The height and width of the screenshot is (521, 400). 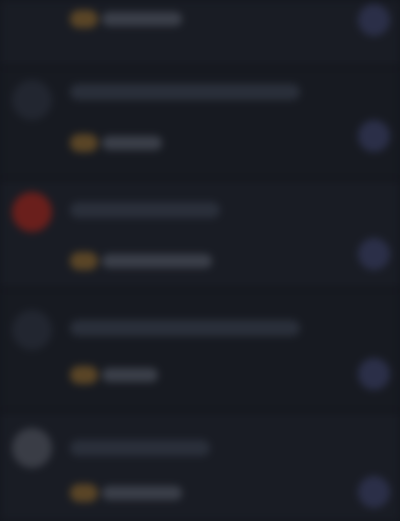 I want to click on list-item, so click(x=200, y=33).